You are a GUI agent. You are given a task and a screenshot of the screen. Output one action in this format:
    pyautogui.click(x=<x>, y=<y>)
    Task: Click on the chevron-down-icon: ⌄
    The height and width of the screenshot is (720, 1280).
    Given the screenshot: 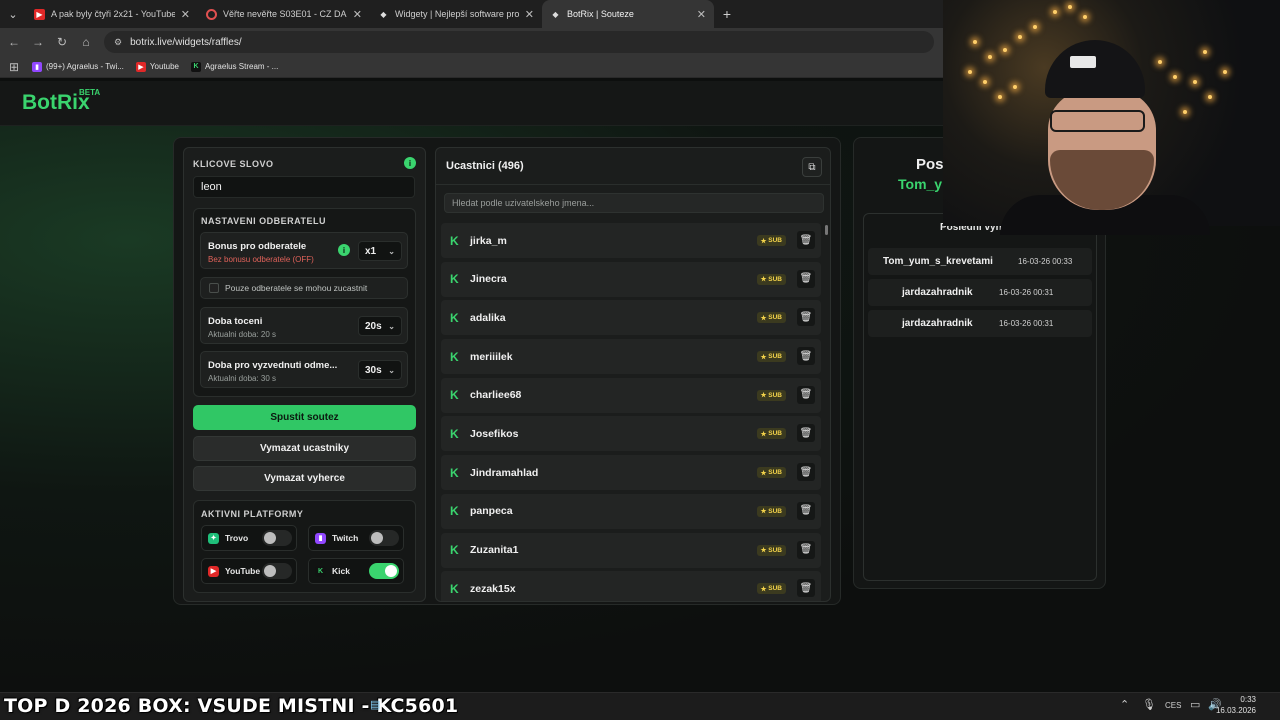 What is the action you would take?
    pyautogui.click(x=391, y=326)
    